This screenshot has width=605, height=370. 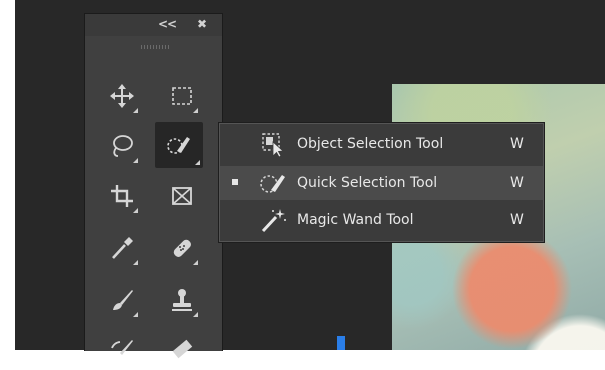 I want to click on move-tool-button, so click(x=121, y=96).